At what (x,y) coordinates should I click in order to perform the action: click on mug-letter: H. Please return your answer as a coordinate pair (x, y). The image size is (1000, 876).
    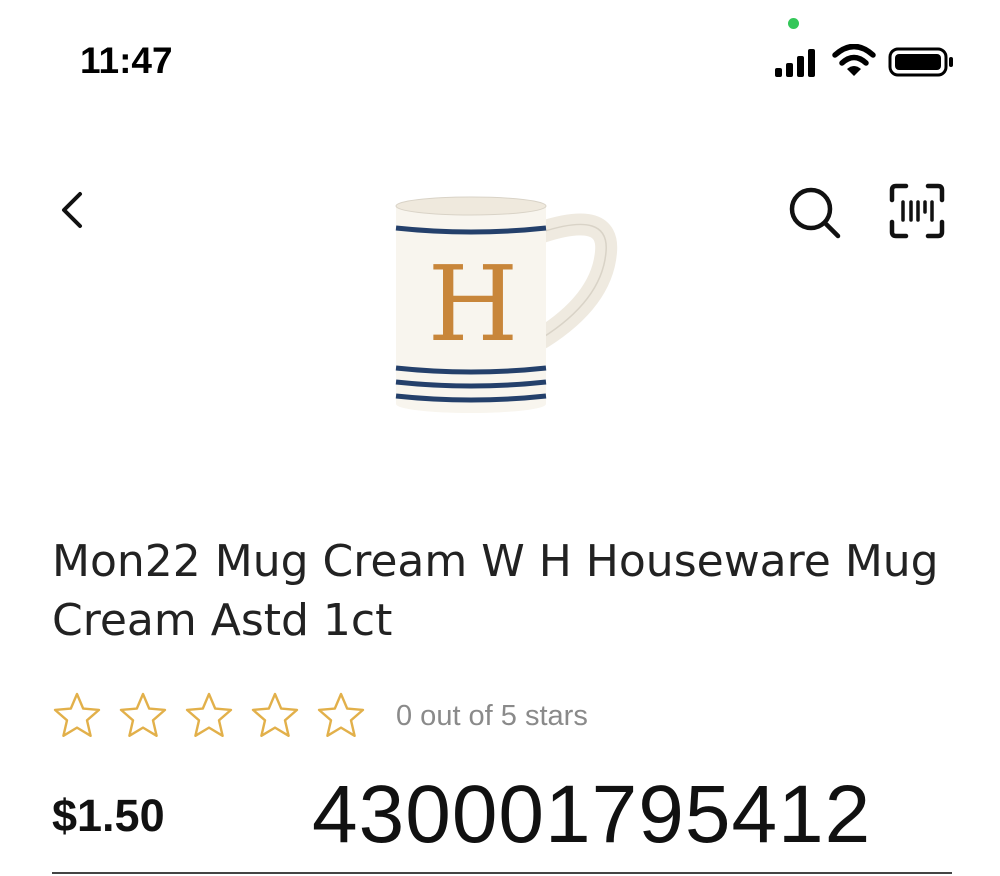
    Looking at the image, I should click on (473, 304).